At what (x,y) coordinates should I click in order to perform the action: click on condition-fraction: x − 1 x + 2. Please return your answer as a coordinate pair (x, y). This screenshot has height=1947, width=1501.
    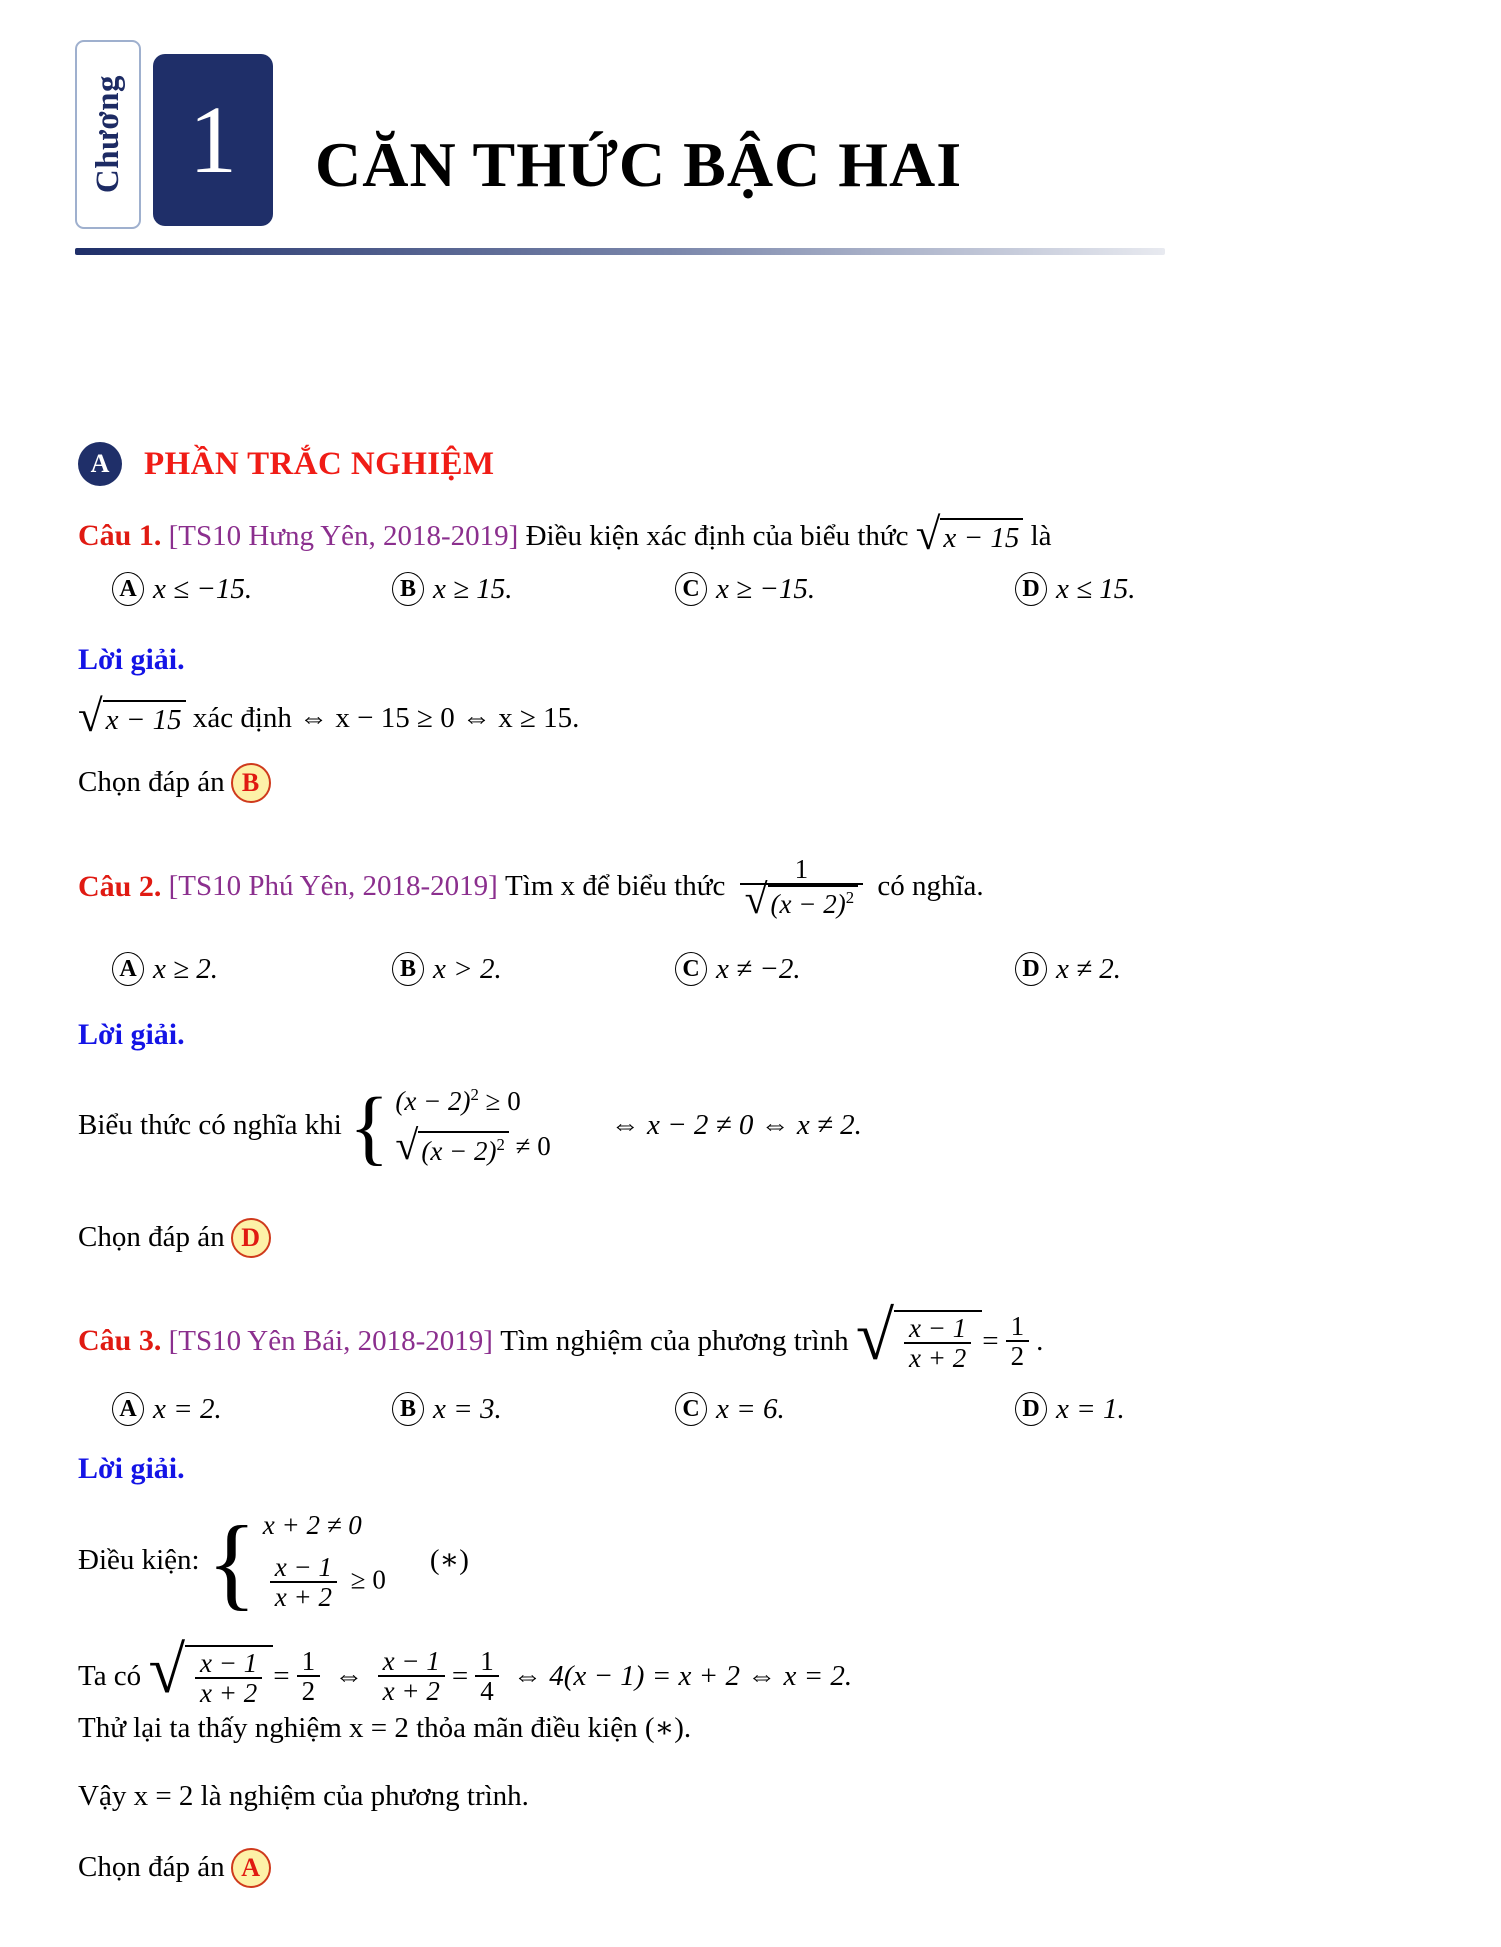
    Looking at the image, I should click on (303, 1582).